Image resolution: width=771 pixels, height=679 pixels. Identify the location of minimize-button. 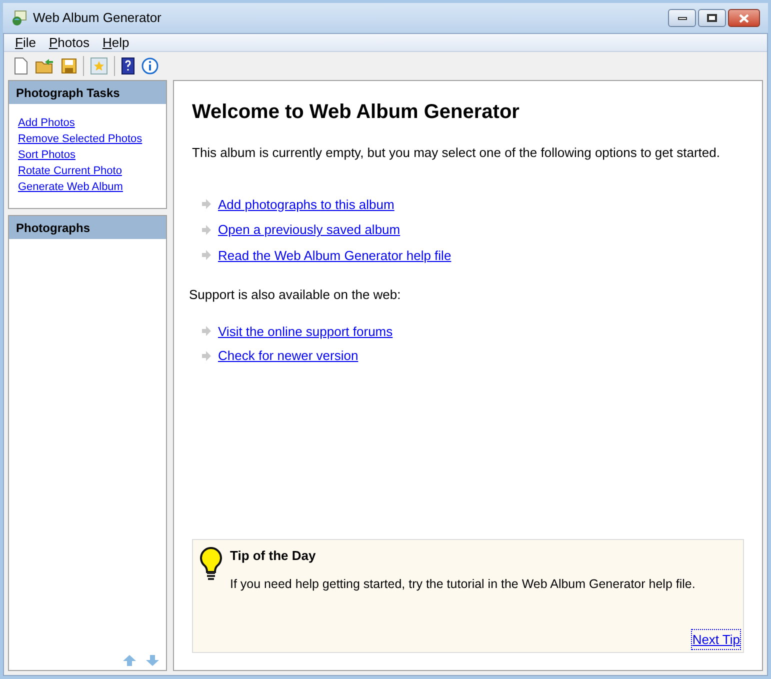
(682, 18).